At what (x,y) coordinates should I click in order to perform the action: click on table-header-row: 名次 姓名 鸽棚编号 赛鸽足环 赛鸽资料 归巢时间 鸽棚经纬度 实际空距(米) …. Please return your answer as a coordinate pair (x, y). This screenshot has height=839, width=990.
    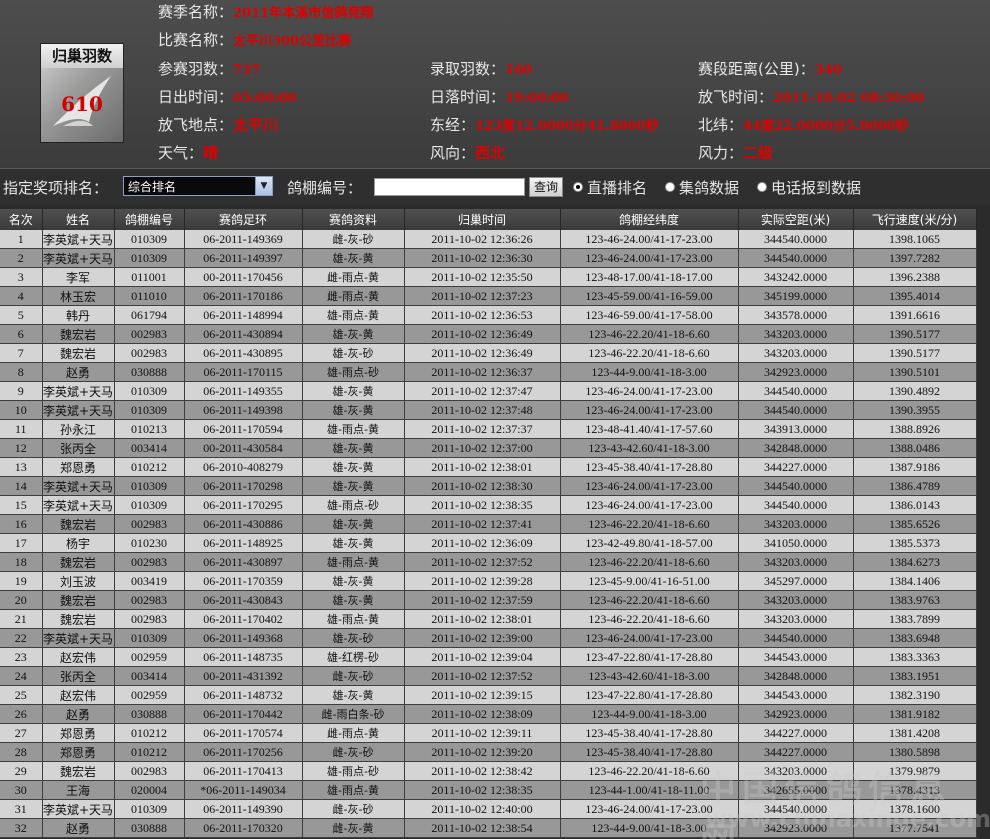
    Looking at the image, I should click on (488, 219).